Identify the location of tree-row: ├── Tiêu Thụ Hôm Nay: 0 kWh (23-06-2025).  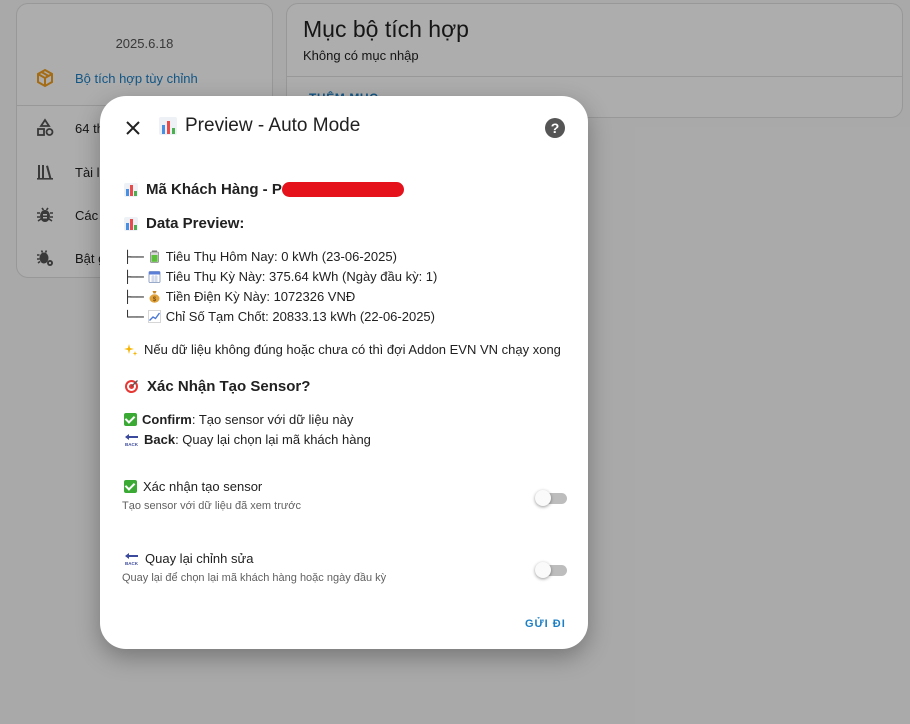
(260, 256).